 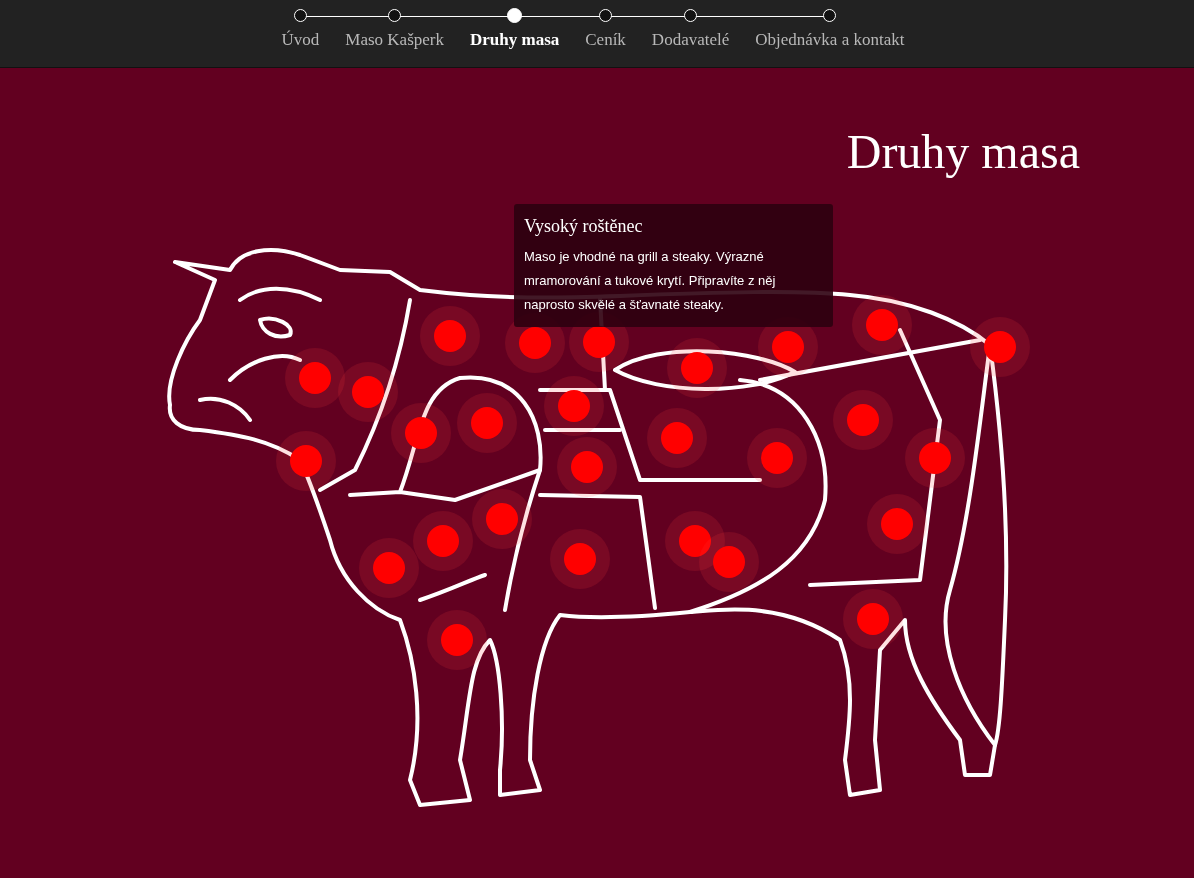 I want to click on nav-link: Objednávka a kontakt, so click(x=830, y=40).